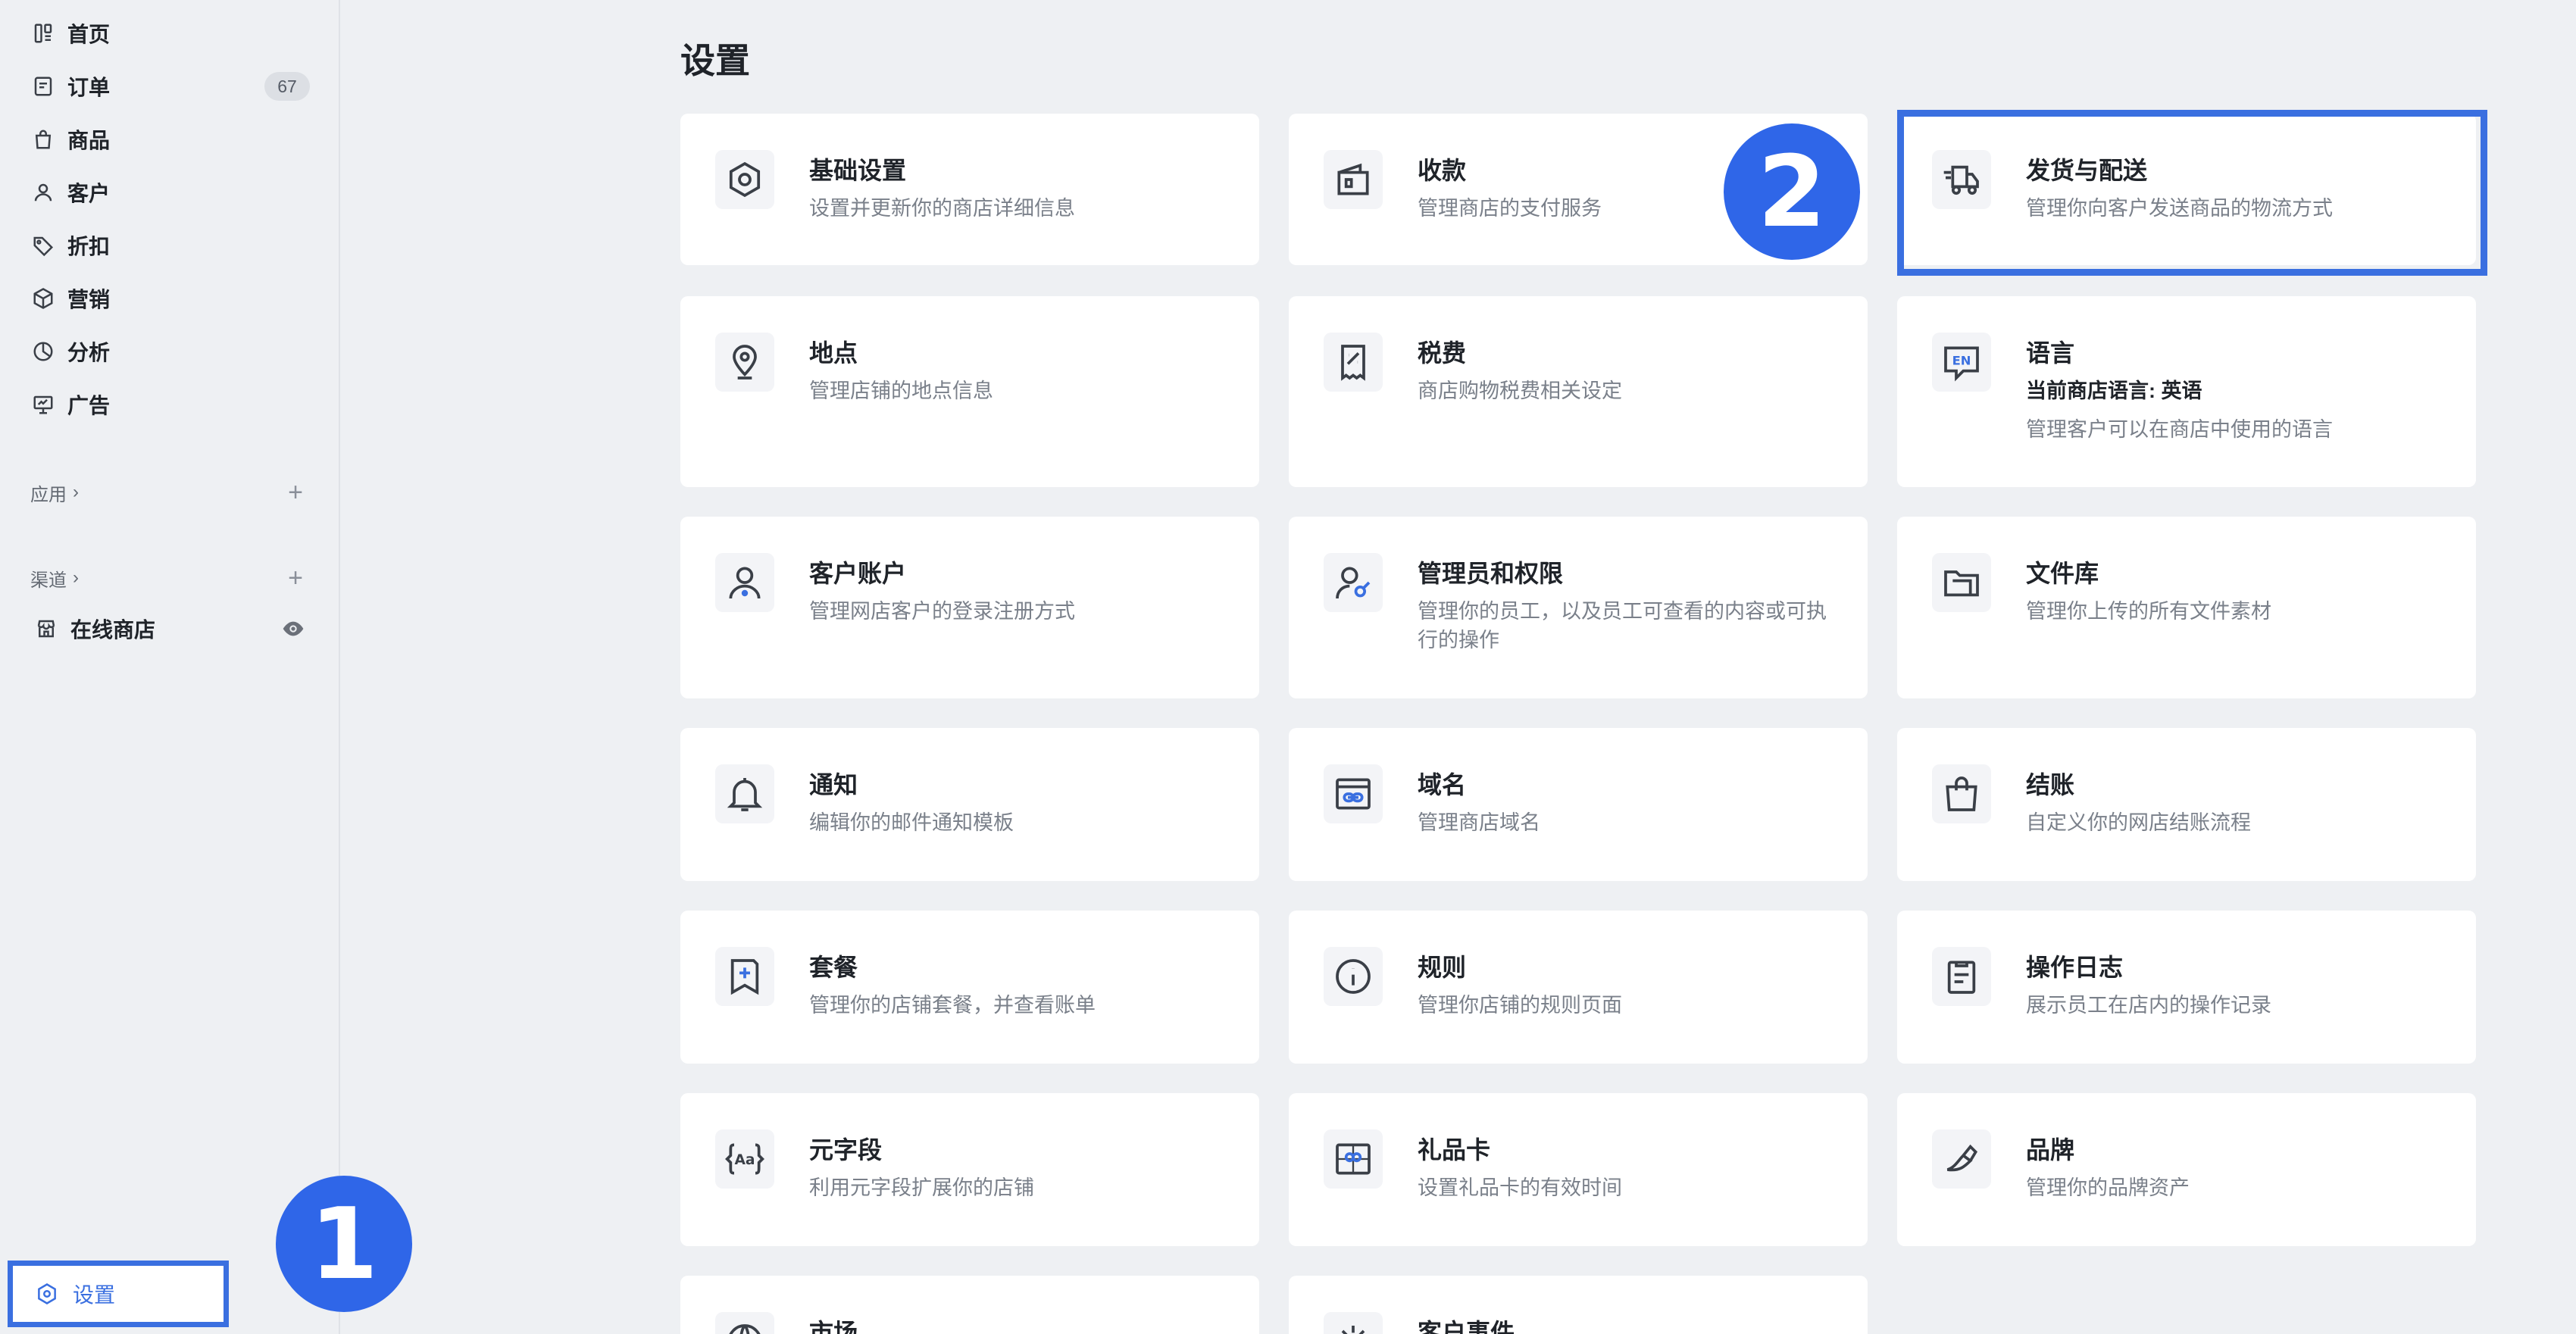 This screenshot has height=1334, width=2576. Describe the element at coordinates (43, 33) in the screenshot. I see `home-icon` at that location.